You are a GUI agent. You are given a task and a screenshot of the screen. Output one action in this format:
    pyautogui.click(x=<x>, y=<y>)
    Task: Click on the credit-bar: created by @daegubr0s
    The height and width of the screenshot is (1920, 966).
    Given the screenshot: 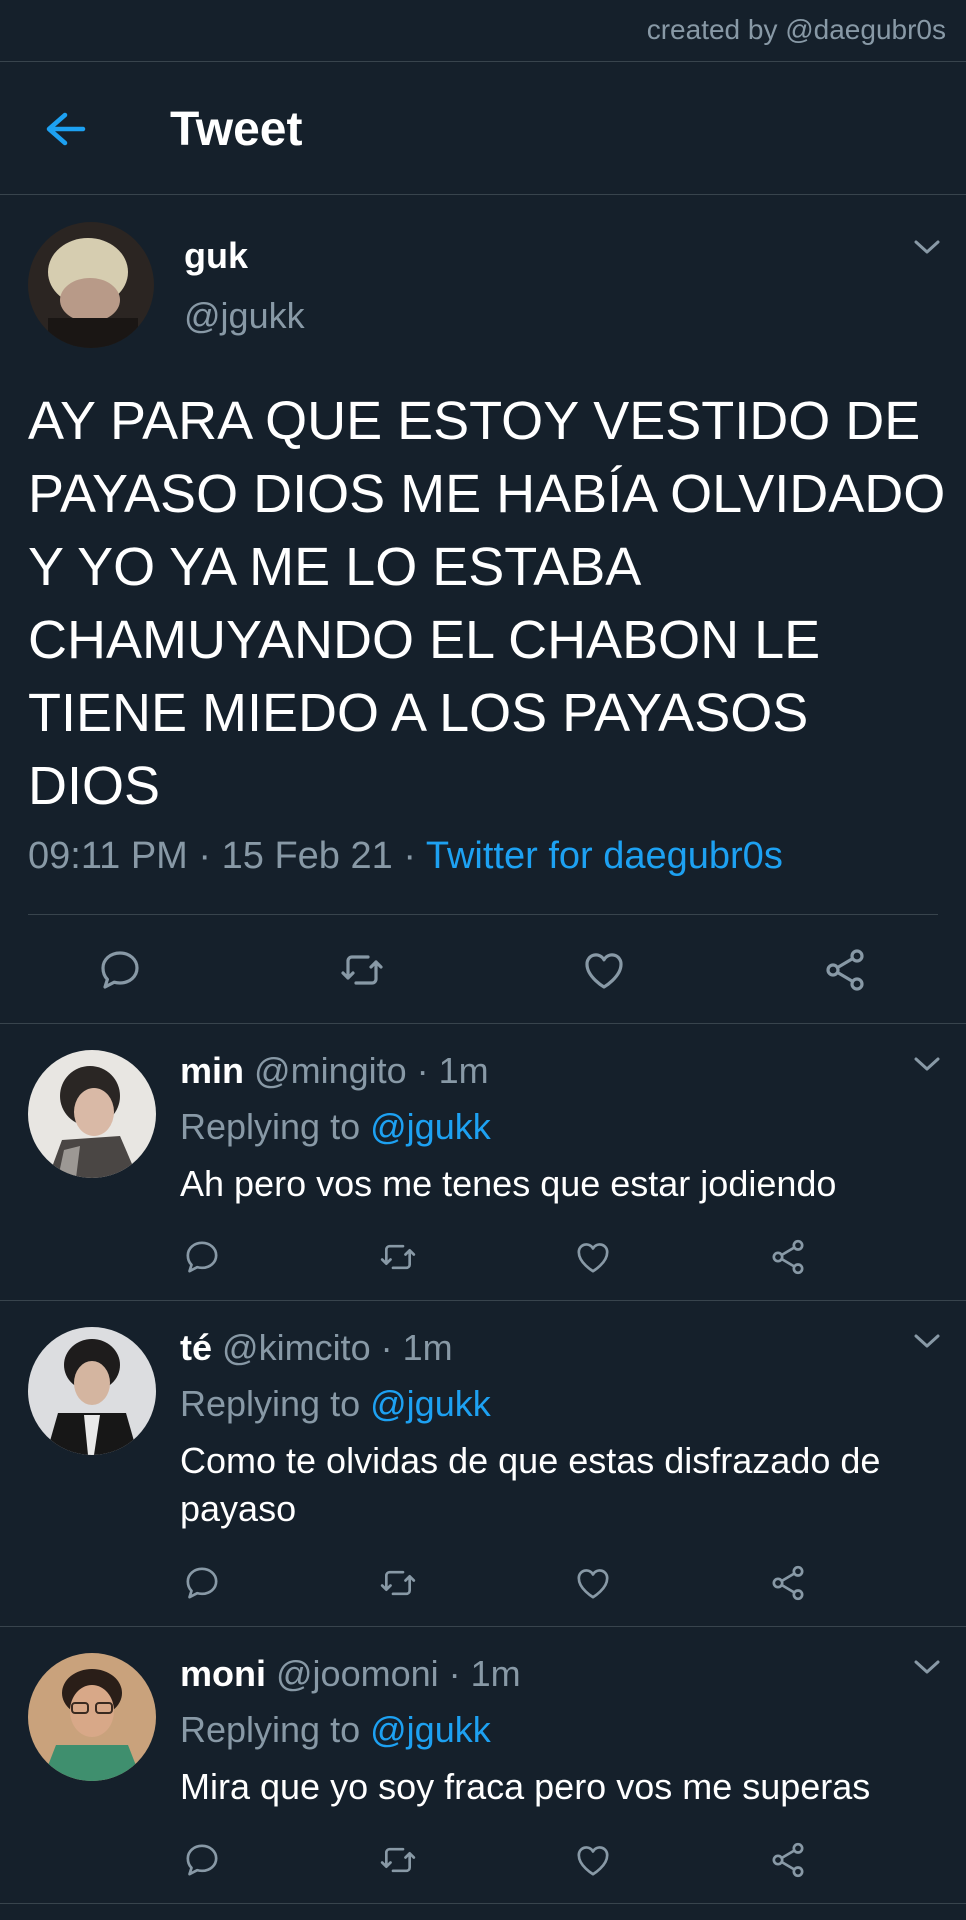 What is the action you would take?
    pyautogui.click(x=483, y=31)
    